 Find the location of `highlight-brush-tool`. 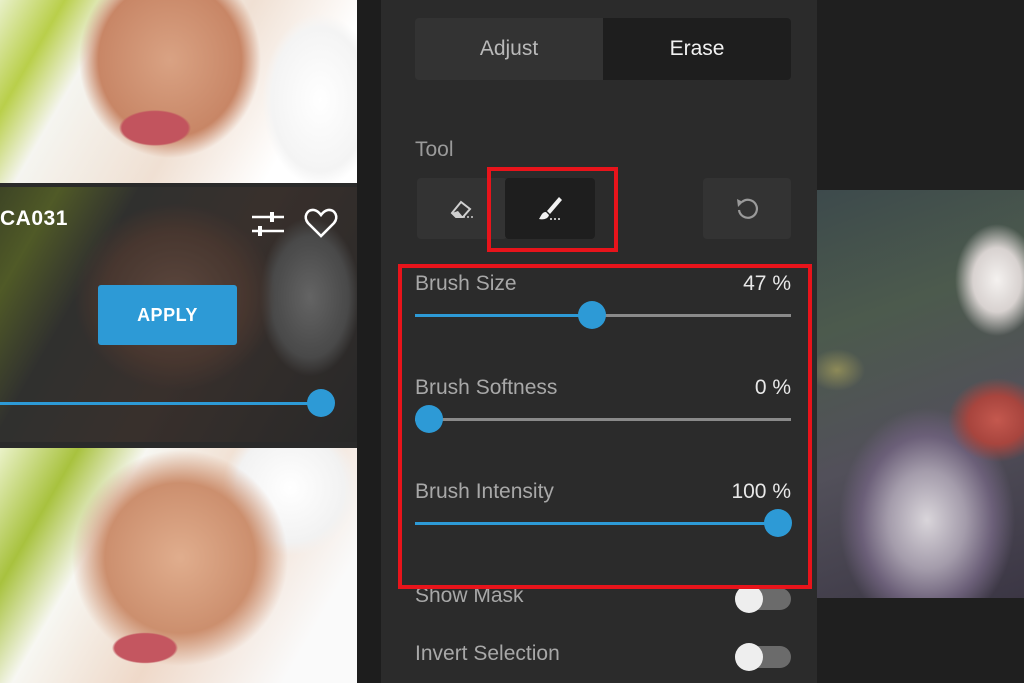

highlight-brush-tool is located at coordinates (552, 209).